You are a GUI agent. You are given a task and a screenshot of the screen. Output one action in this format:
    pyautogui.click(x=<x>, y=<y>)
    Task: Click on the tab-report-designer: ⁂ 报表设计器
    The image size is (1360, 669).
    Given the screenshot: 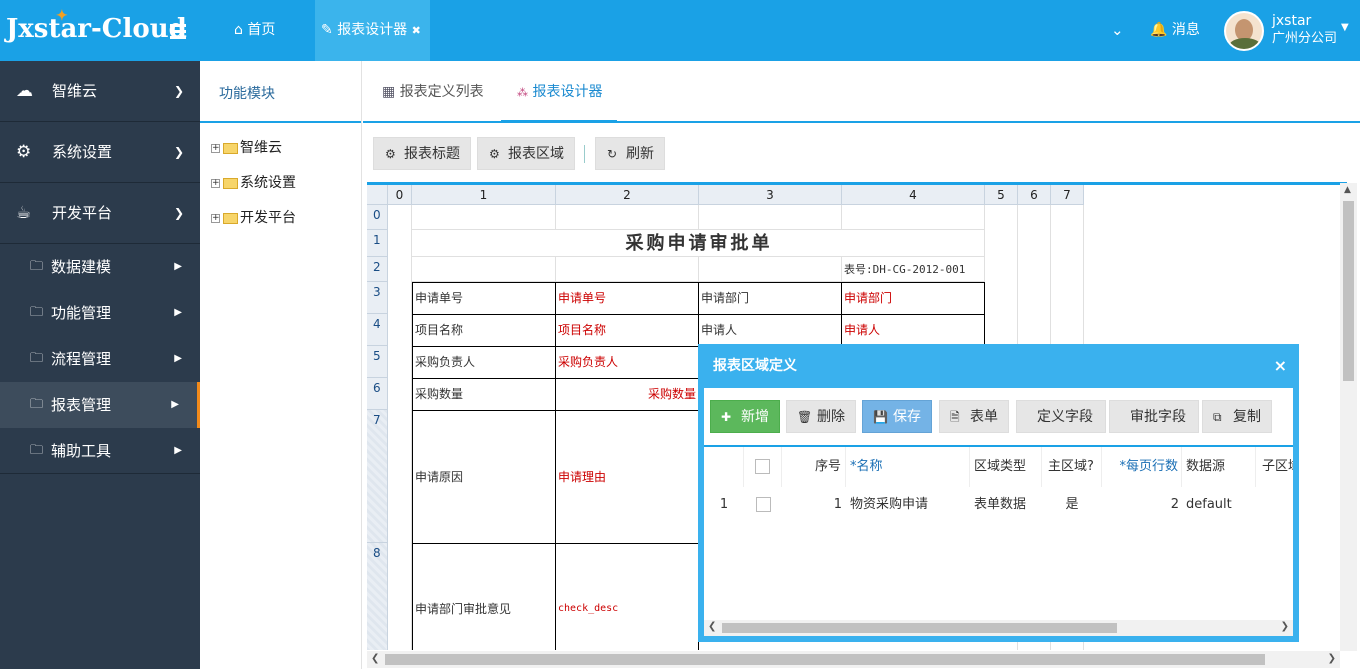 What is the action you would take?
    pyautogui.click(x=559, y=92)
    